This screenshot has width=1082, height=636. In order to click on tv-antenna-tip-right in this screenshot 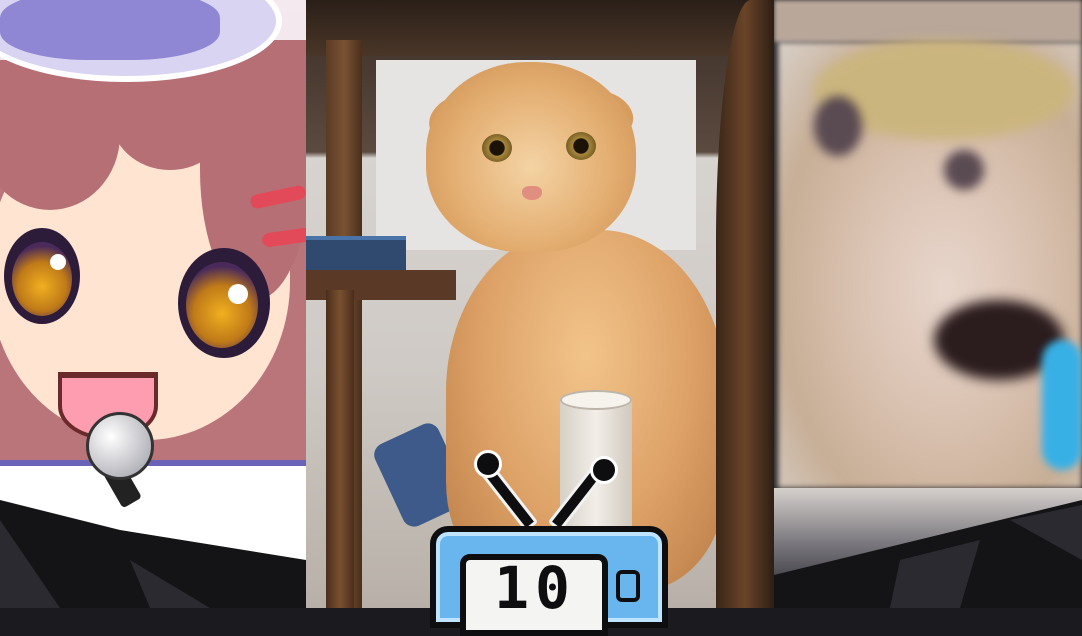, I will do `click(604, 470)`.